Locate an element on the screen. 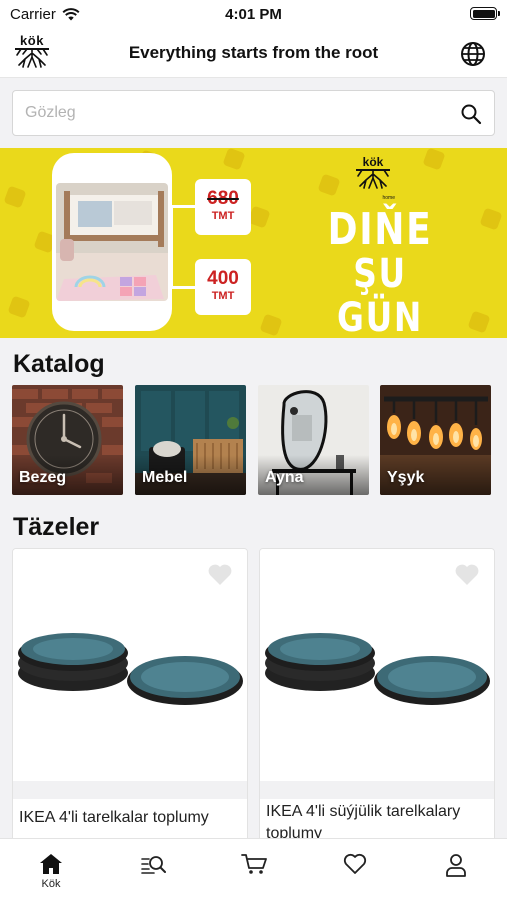 This screenshot has height=900, width=507. new-price-value: 400 is located at coordinates (223, 278).